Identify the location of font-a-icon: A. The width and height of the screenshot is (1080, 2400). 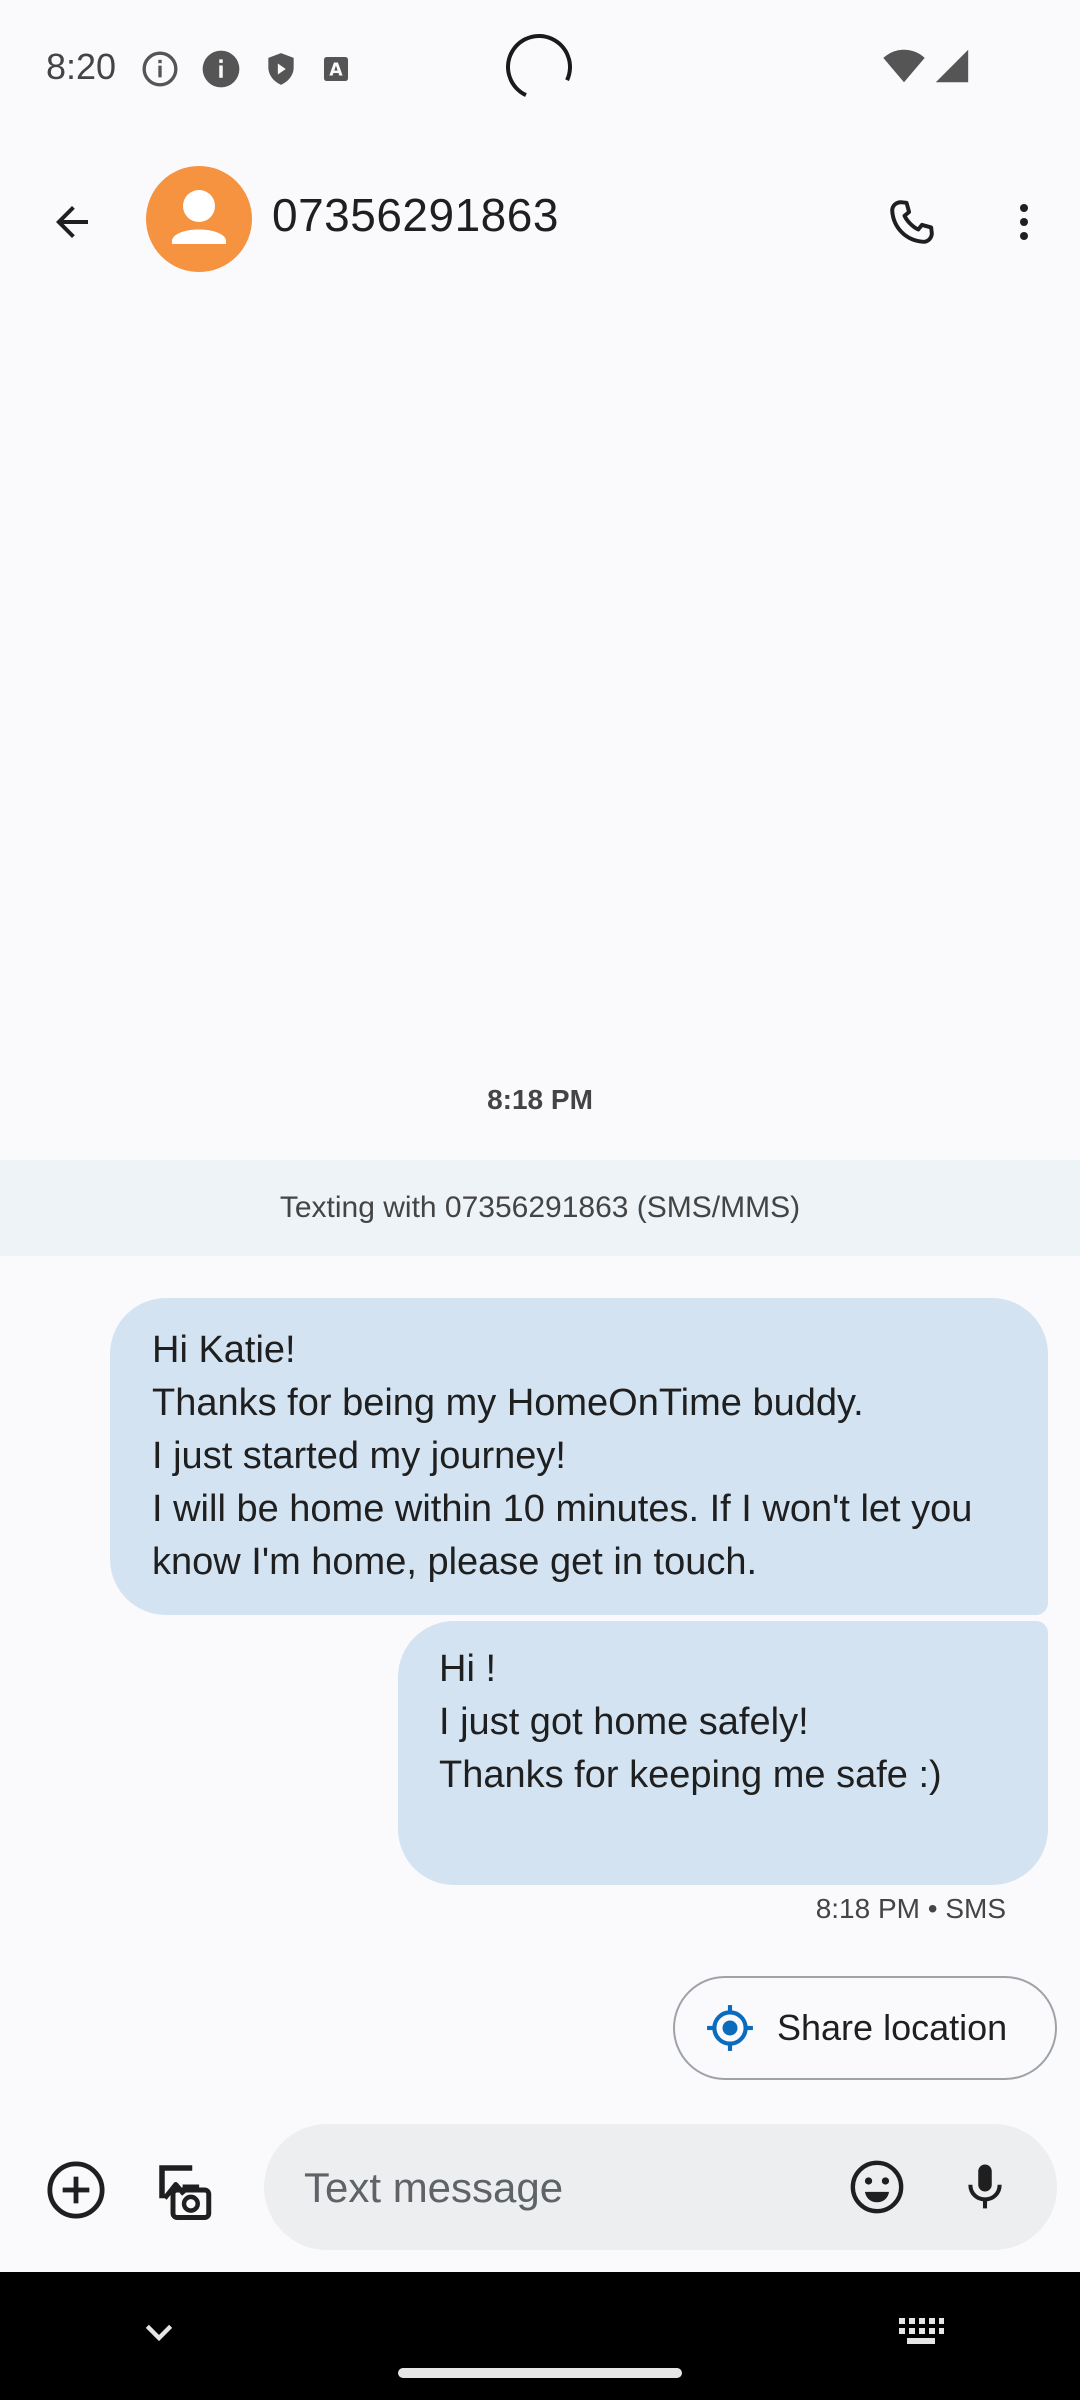
(336, 69).